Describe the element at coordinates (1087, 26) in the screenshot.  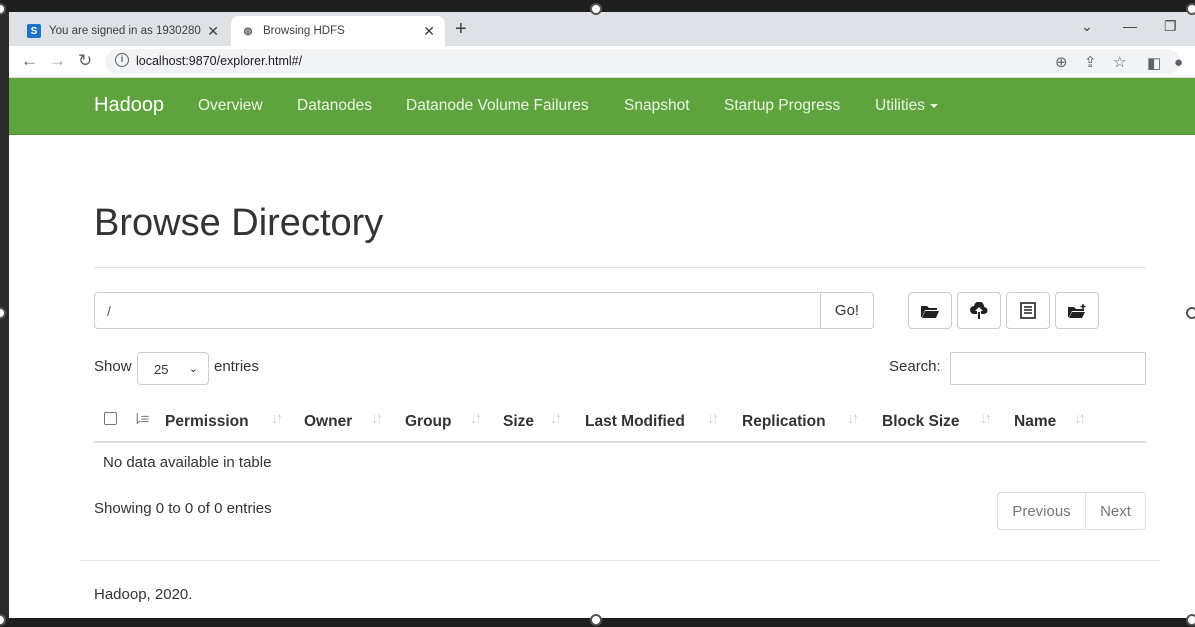
I see `tab-search-icon: ⌄` at that location.